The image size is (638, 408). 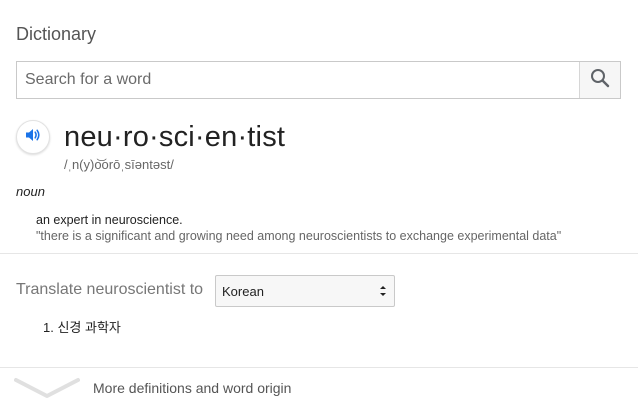 I want to click on speaker-icon, so click(x=33, y=137).